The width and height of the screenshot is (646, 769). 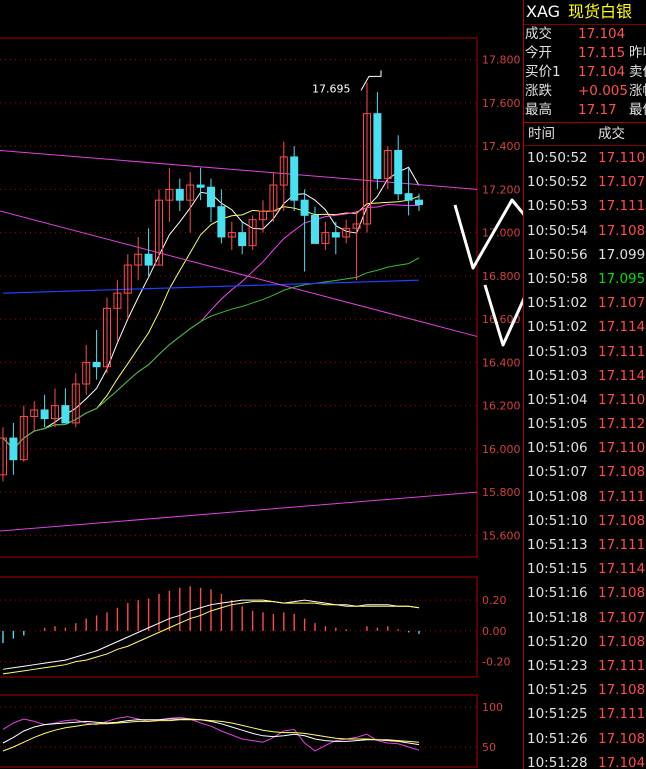 I want to click on quote-label: 今开, so click(x=538, y=53).